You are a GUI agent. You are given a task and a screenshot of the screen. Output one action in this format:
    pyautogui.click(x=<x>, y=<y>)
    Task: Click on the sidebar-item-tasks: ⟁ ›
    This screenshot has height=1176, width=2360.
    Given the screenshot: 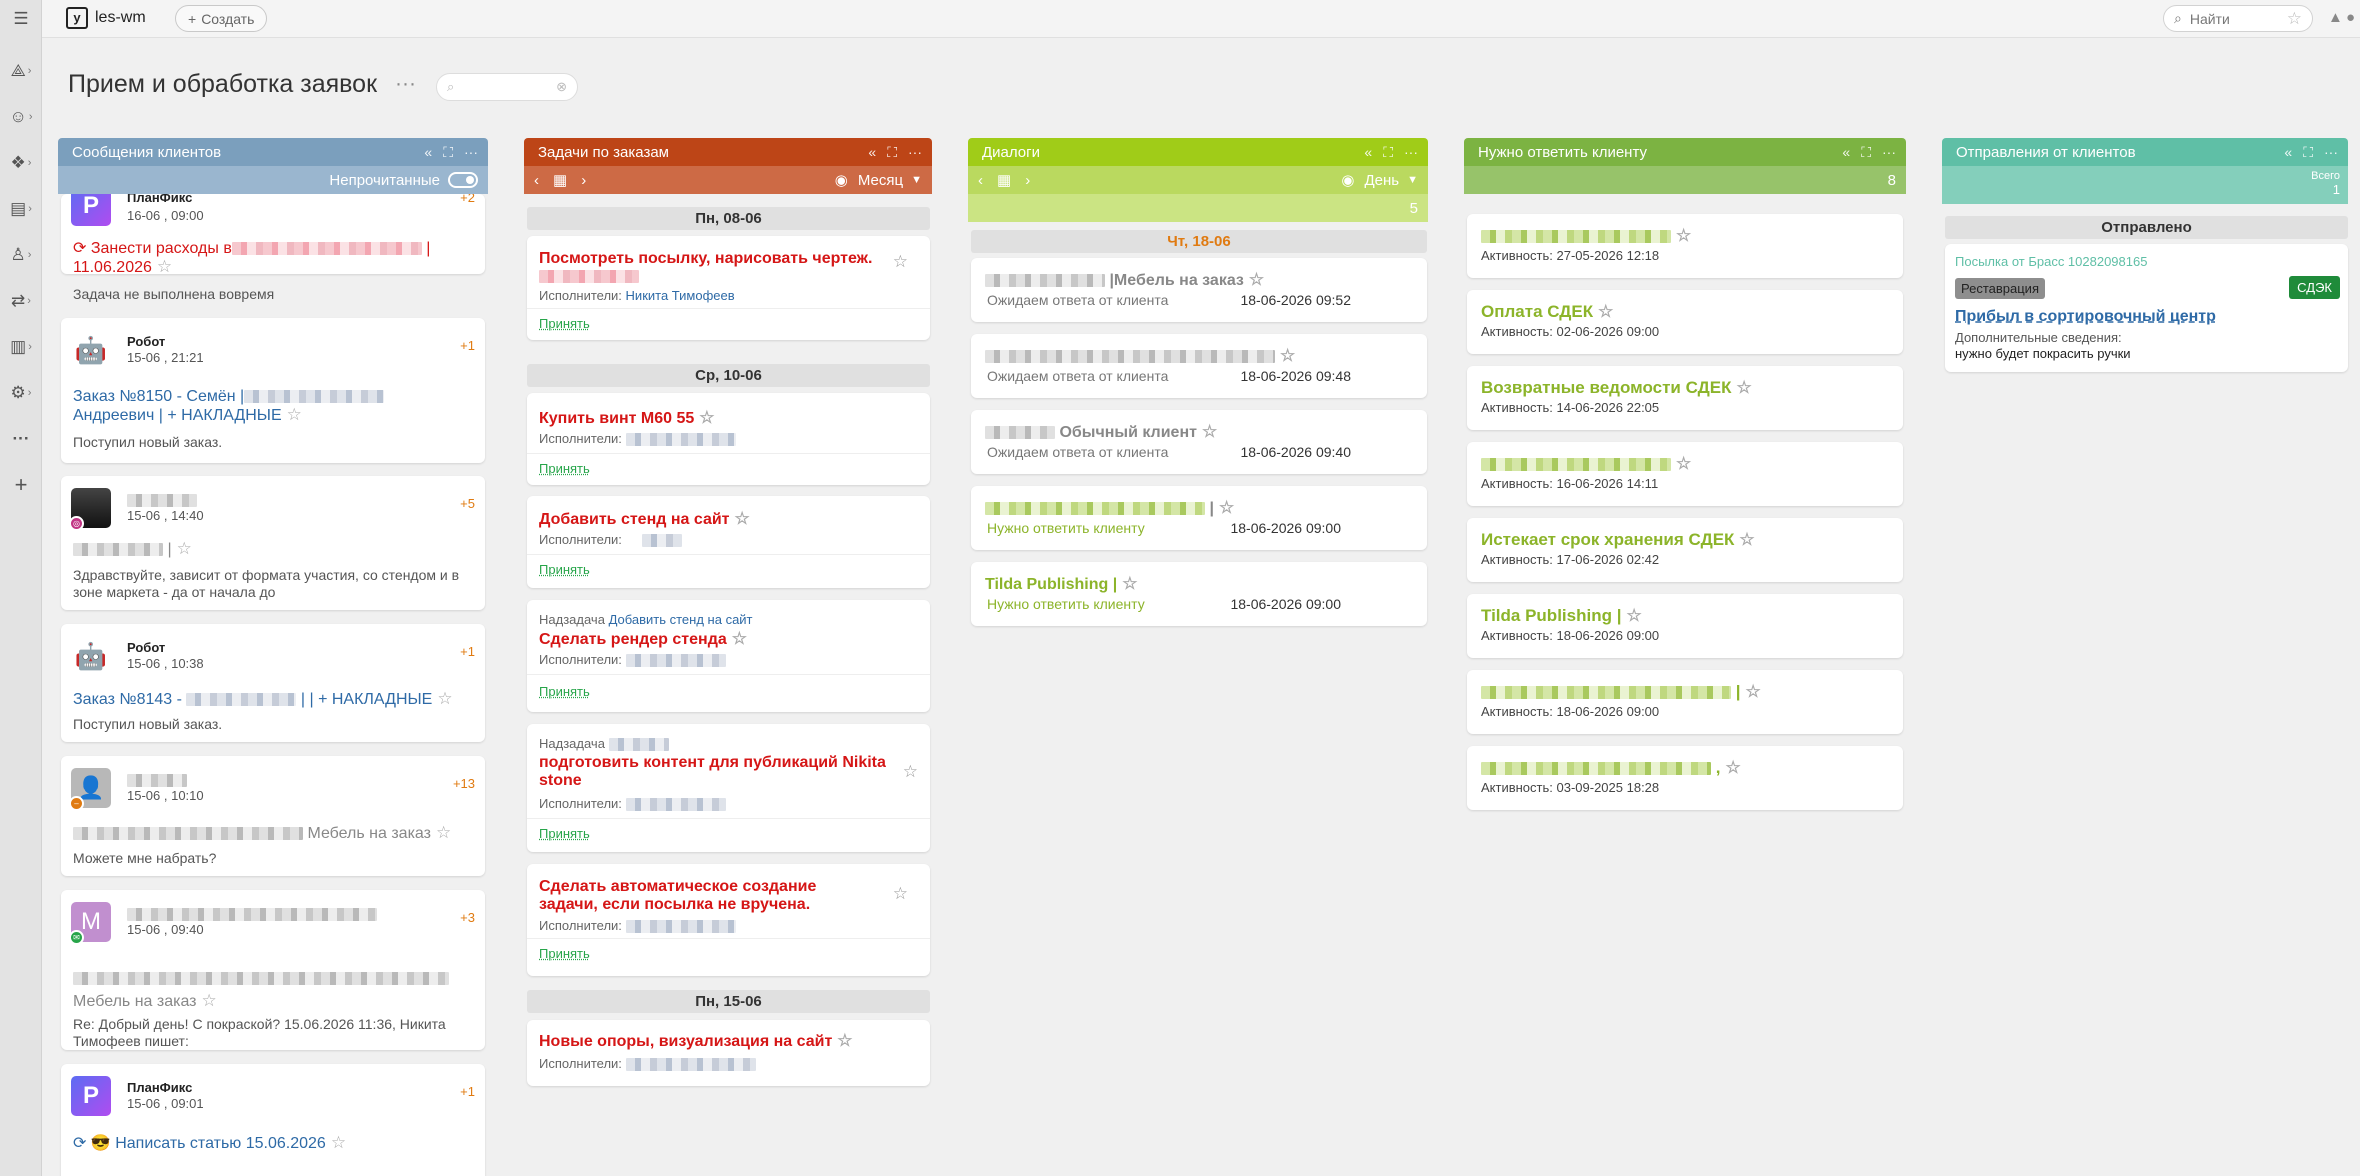 What is the action you would take?
    pyautogui.click(x=21, y=71)
    